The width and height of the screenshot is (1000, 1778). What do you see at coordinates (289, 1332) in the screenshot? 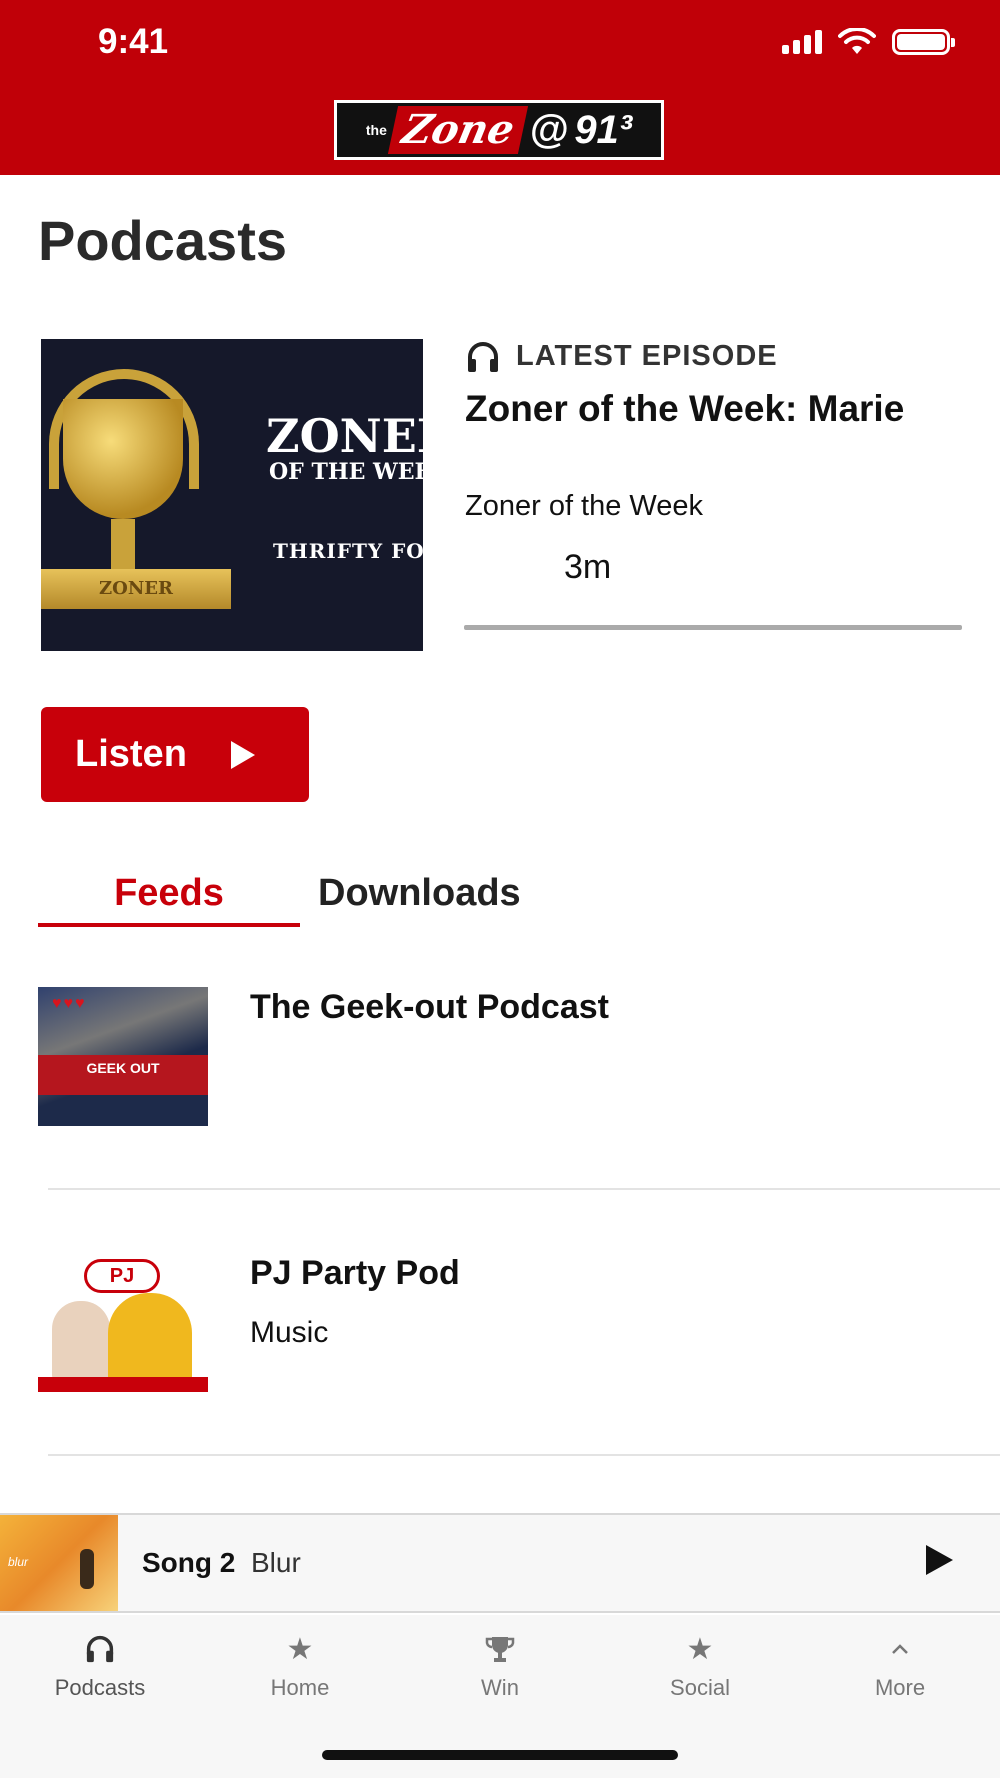
I see `feed-category: Music` at bounding box center [289, 1332].